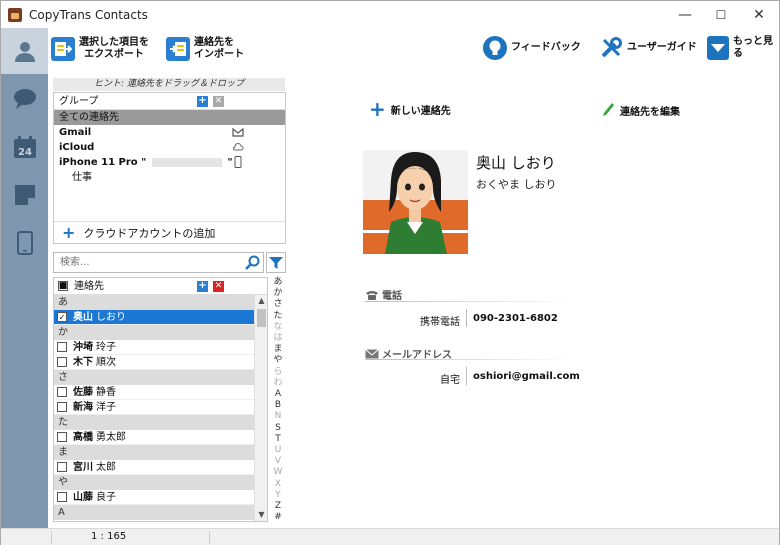  I want to click on feedback-button: フィードバック, so click(532, 48).